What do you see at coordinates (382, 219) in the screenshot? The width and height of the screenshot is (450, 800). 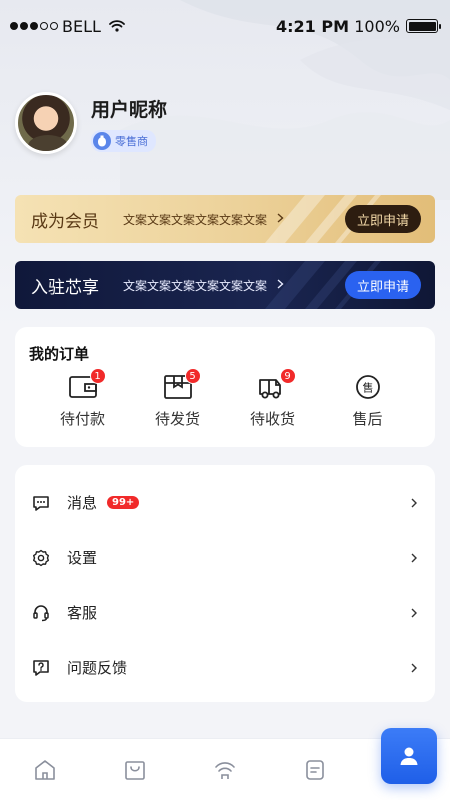 I see `vip-apply-button: 立即申请` at bounding box center [382, 219].